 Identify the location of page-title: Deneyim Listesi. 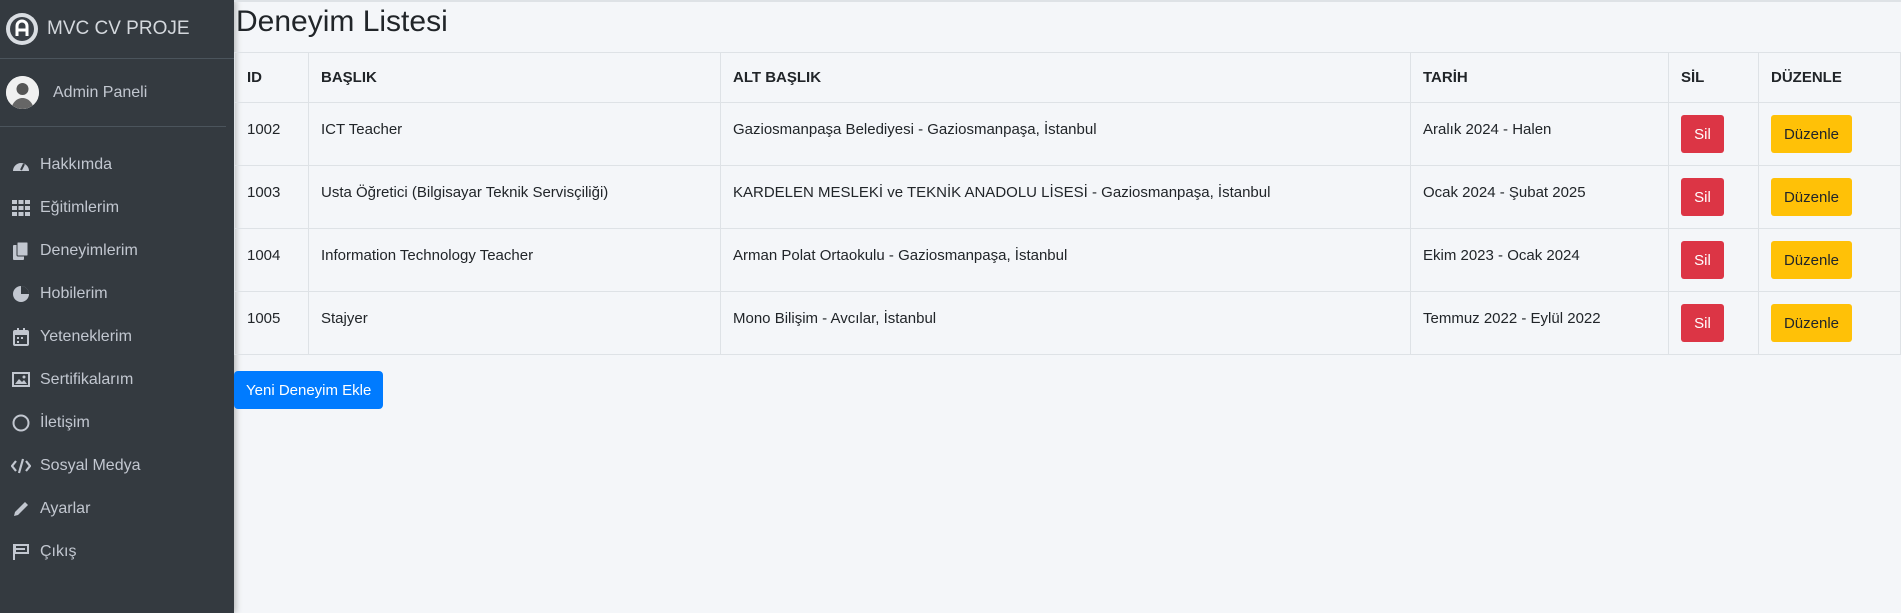
(342, 21).